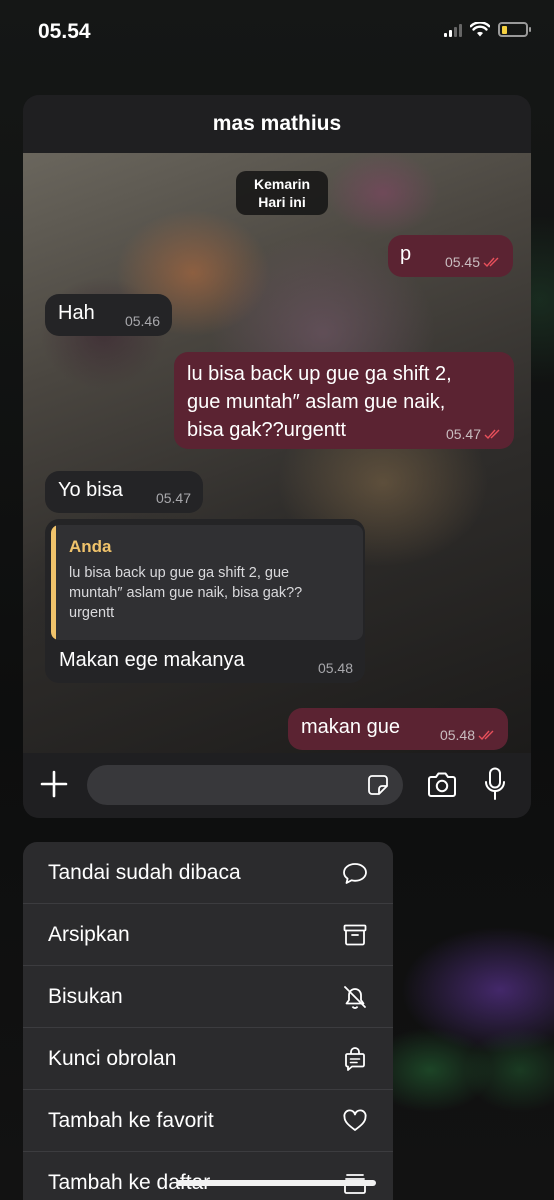  I want to click on menu-item-mute: Bisukan, so click(208, 997).